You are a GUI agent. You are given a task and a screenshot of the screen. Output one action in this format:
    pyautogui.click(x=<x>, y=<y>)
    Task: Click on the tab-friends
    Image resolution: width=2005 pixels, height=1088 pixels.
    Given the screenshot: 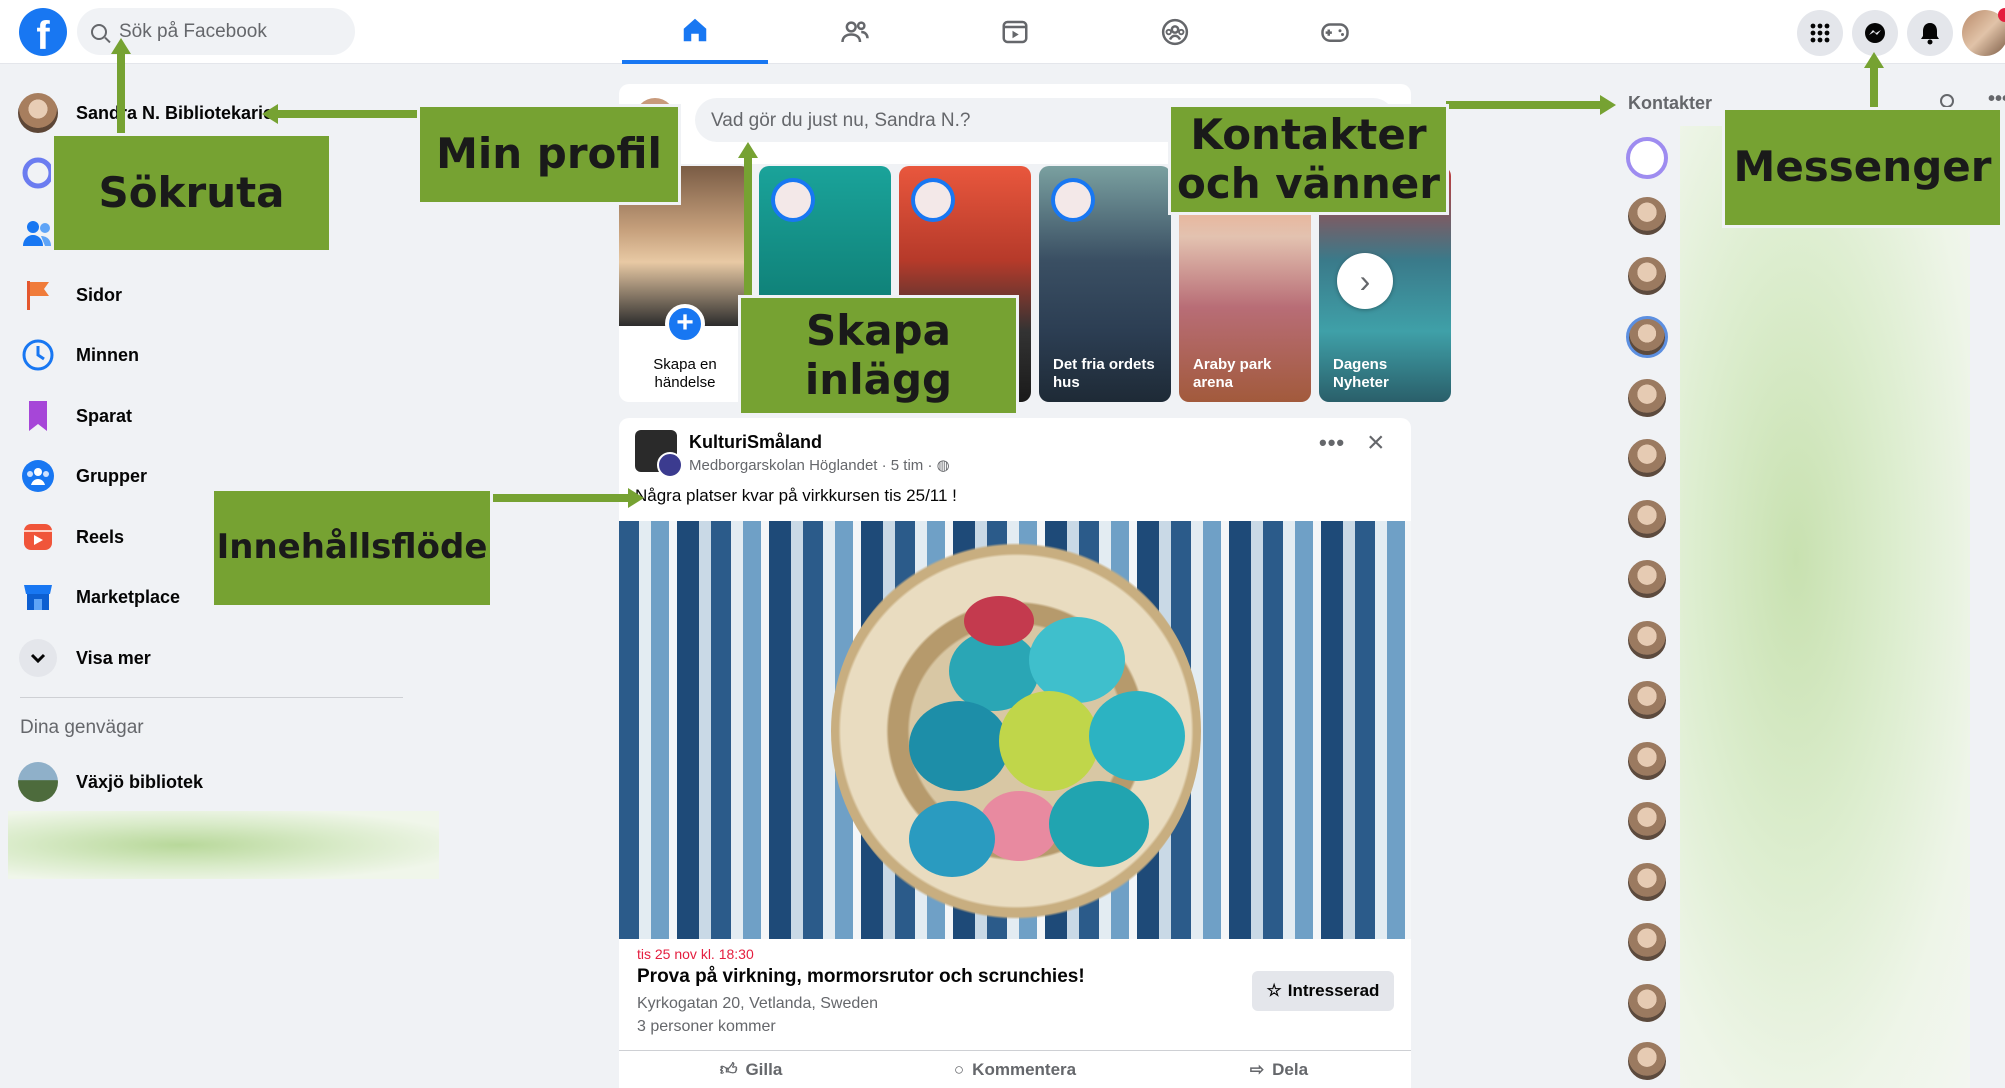 What is the action you would take?
    pyautogui.click(x=855, y=32)
    